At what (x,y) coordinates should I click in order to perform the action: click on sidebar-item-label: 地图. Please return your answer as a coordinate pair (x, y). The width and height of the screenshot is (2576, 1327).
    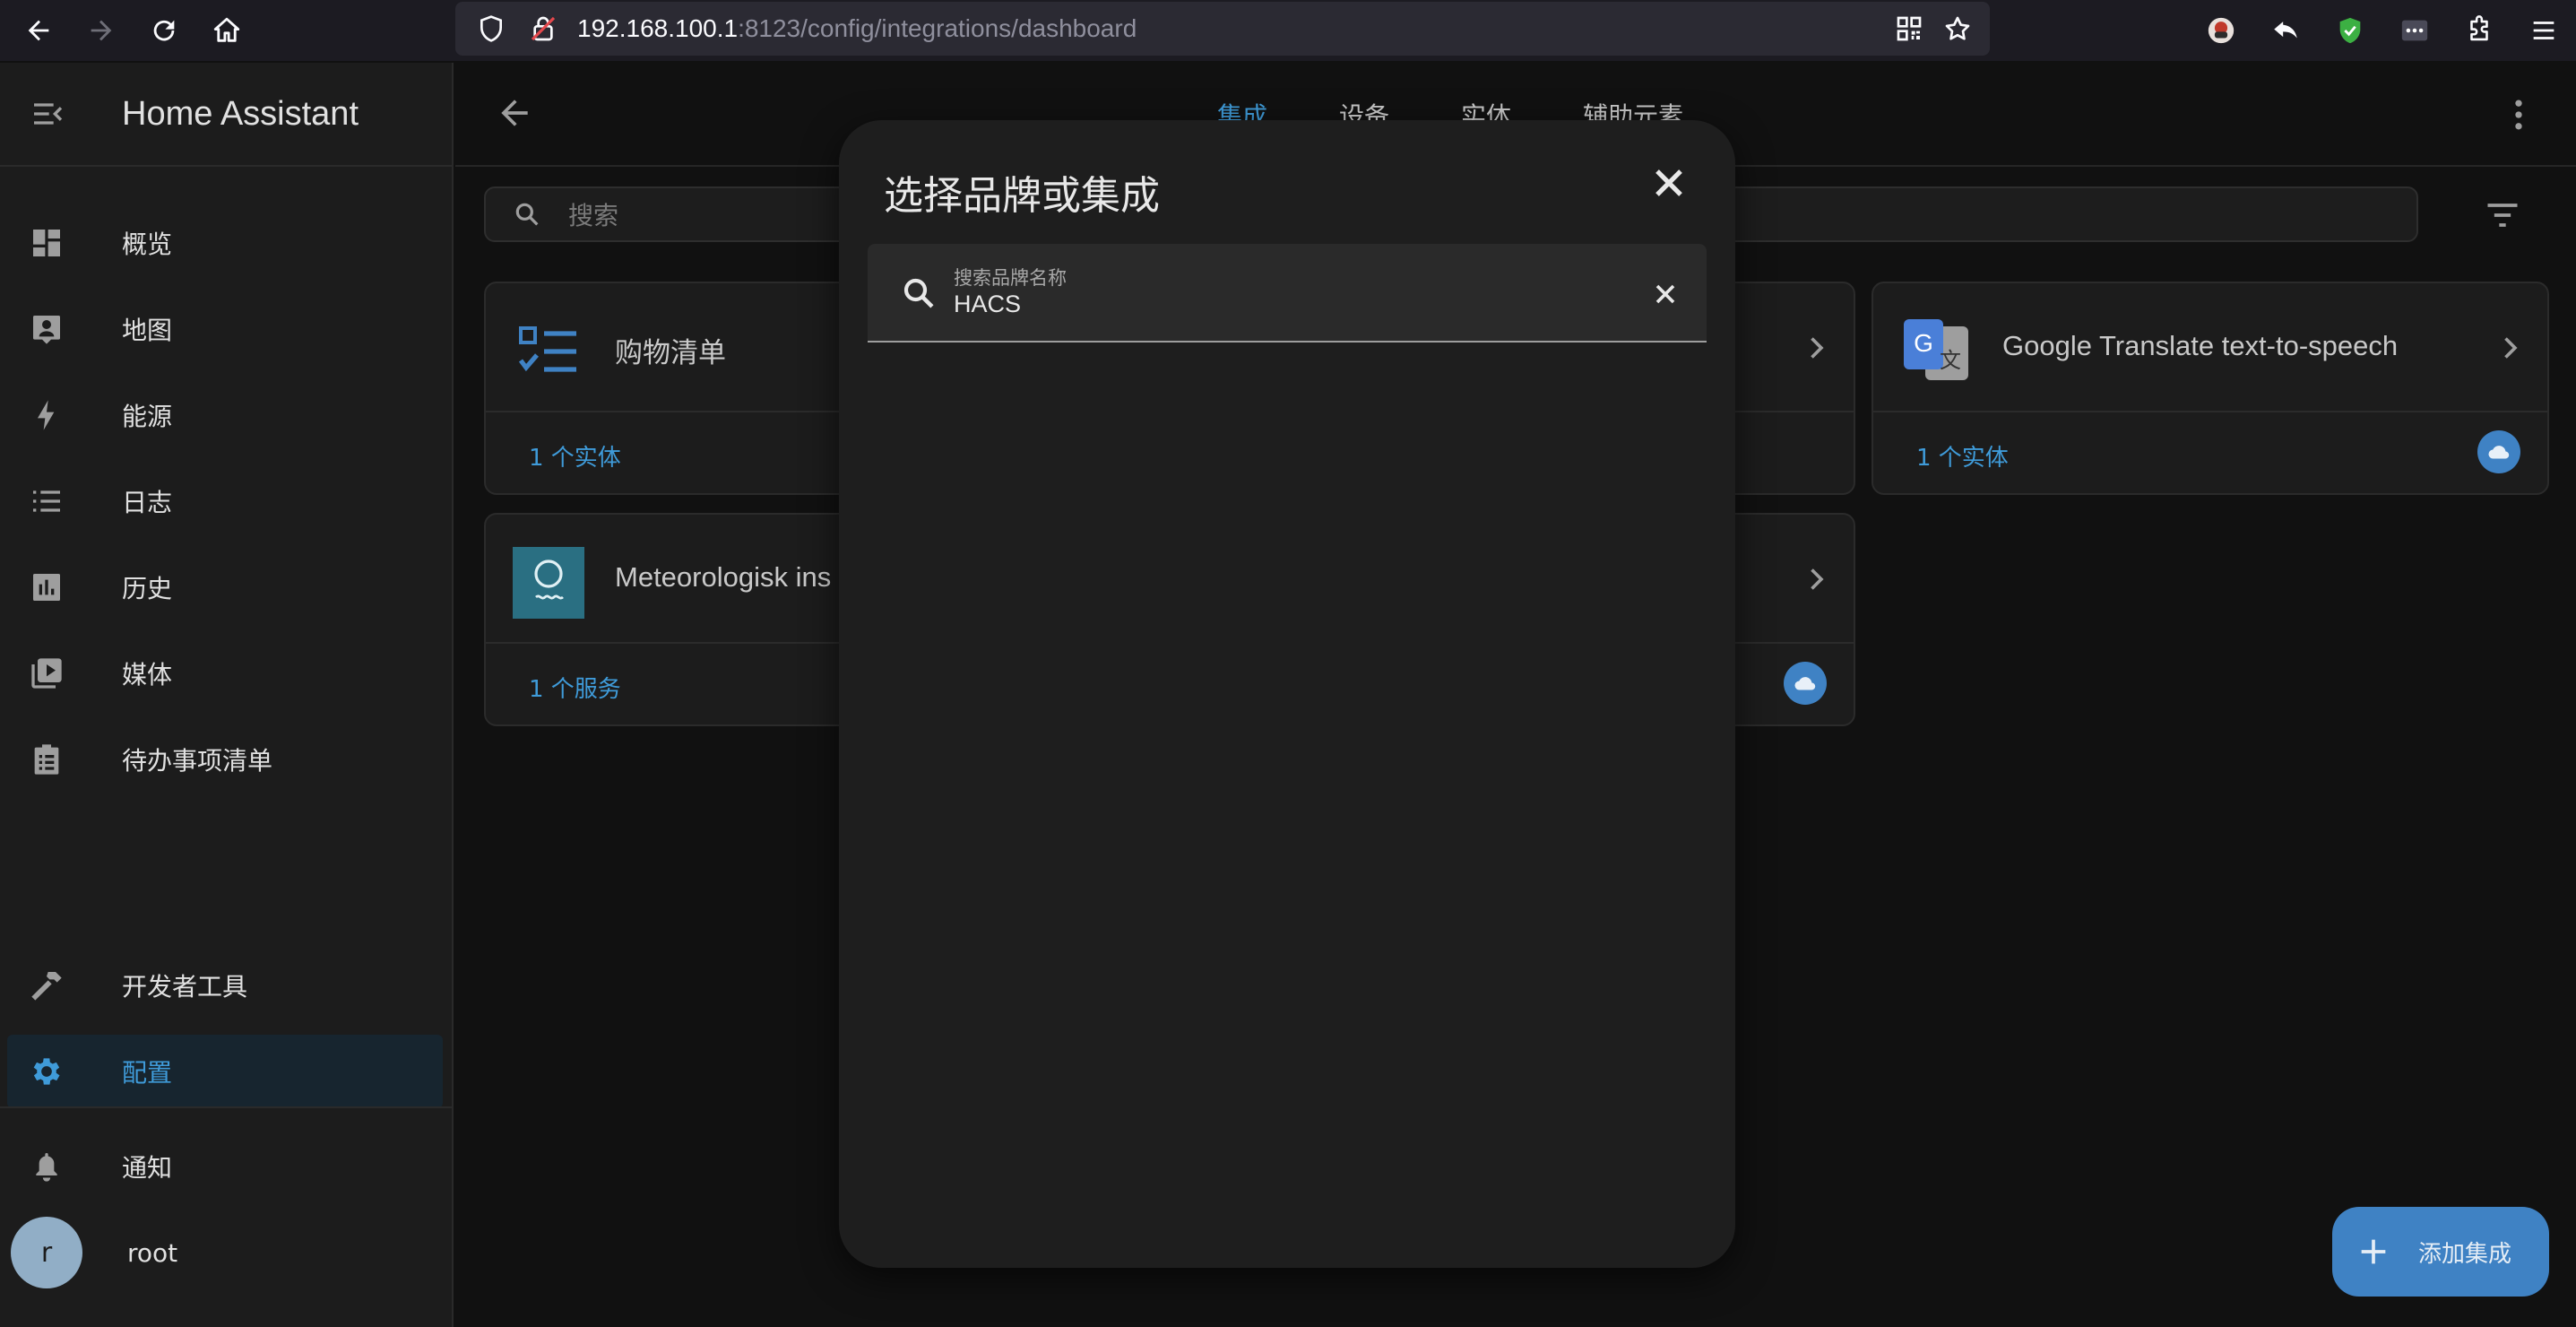
    Looking at the image, I should click on (147, 330).